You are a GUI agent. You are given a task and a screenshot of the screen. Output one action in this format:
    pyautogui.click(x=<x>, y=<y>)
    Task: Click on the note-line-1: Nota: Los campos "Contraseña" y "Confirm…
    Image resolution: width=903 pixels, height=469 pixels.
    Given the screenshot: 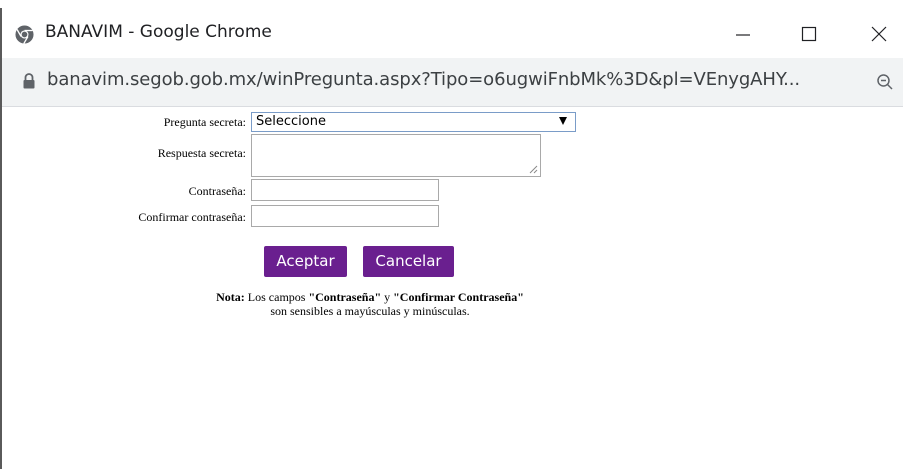 What is the action you would take?
    pyautogui.click(x=370, y=297)
    